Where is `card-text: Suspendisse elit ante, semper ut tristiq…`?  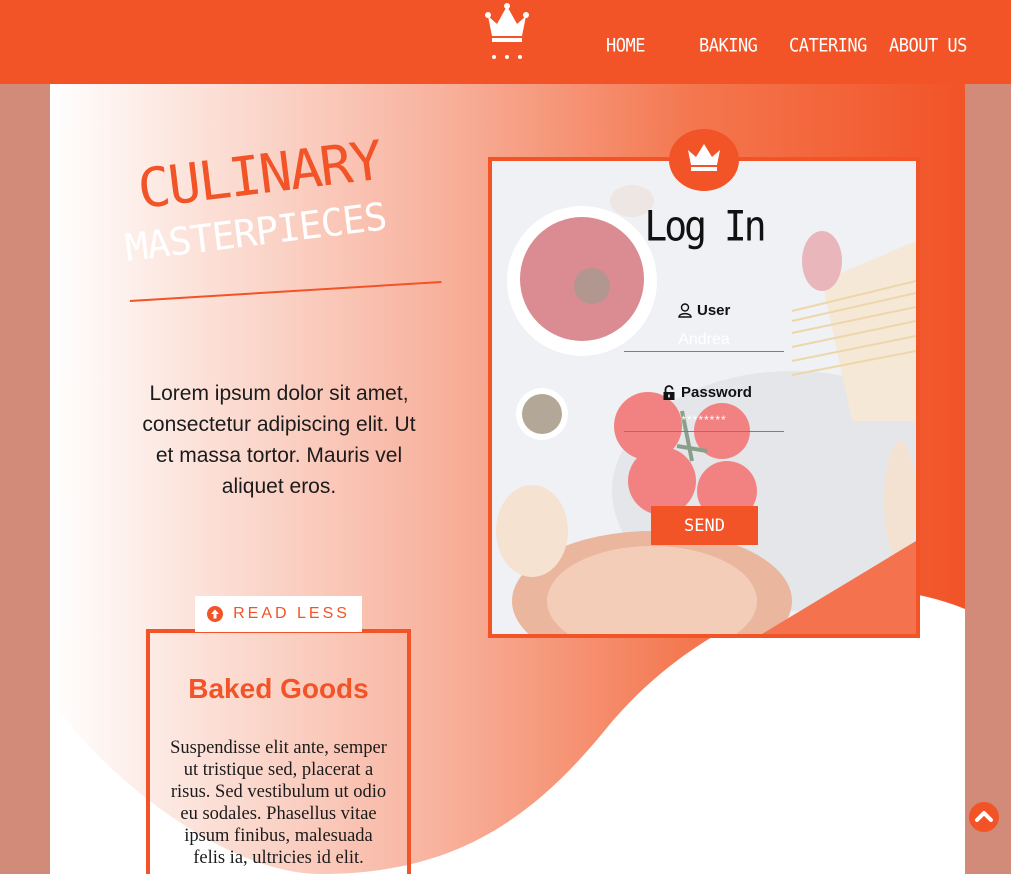 card-text: Suspendisse elit ante, semper ut tristiq… is located at coordinates (278, 803).